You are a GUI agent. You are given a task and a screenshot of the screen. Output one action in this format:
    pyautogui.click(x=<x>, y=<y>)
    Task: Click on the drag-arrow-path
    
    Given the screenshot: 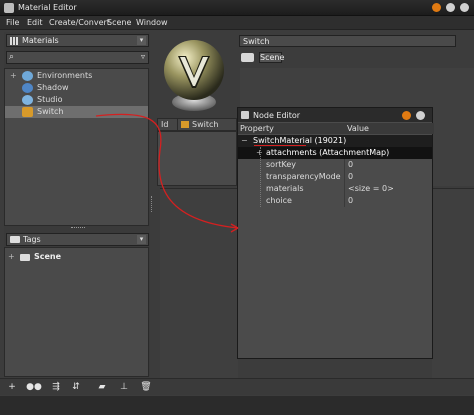 What is the action you would take?
    pyautogui.click(x=167, y=171)
    